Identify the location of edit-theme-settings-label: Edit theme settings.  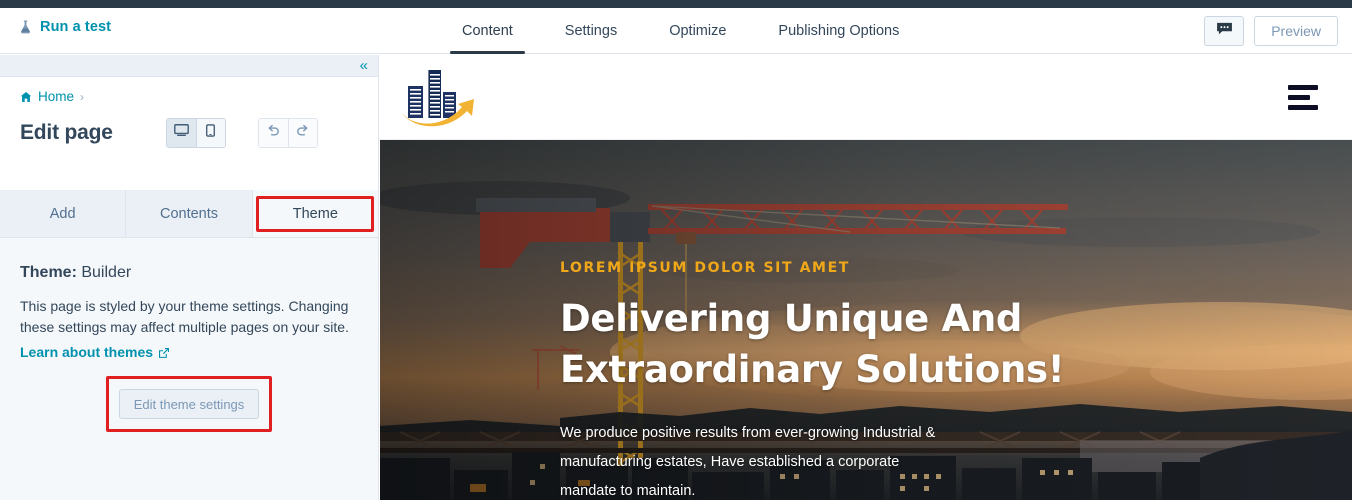
(189, 404).